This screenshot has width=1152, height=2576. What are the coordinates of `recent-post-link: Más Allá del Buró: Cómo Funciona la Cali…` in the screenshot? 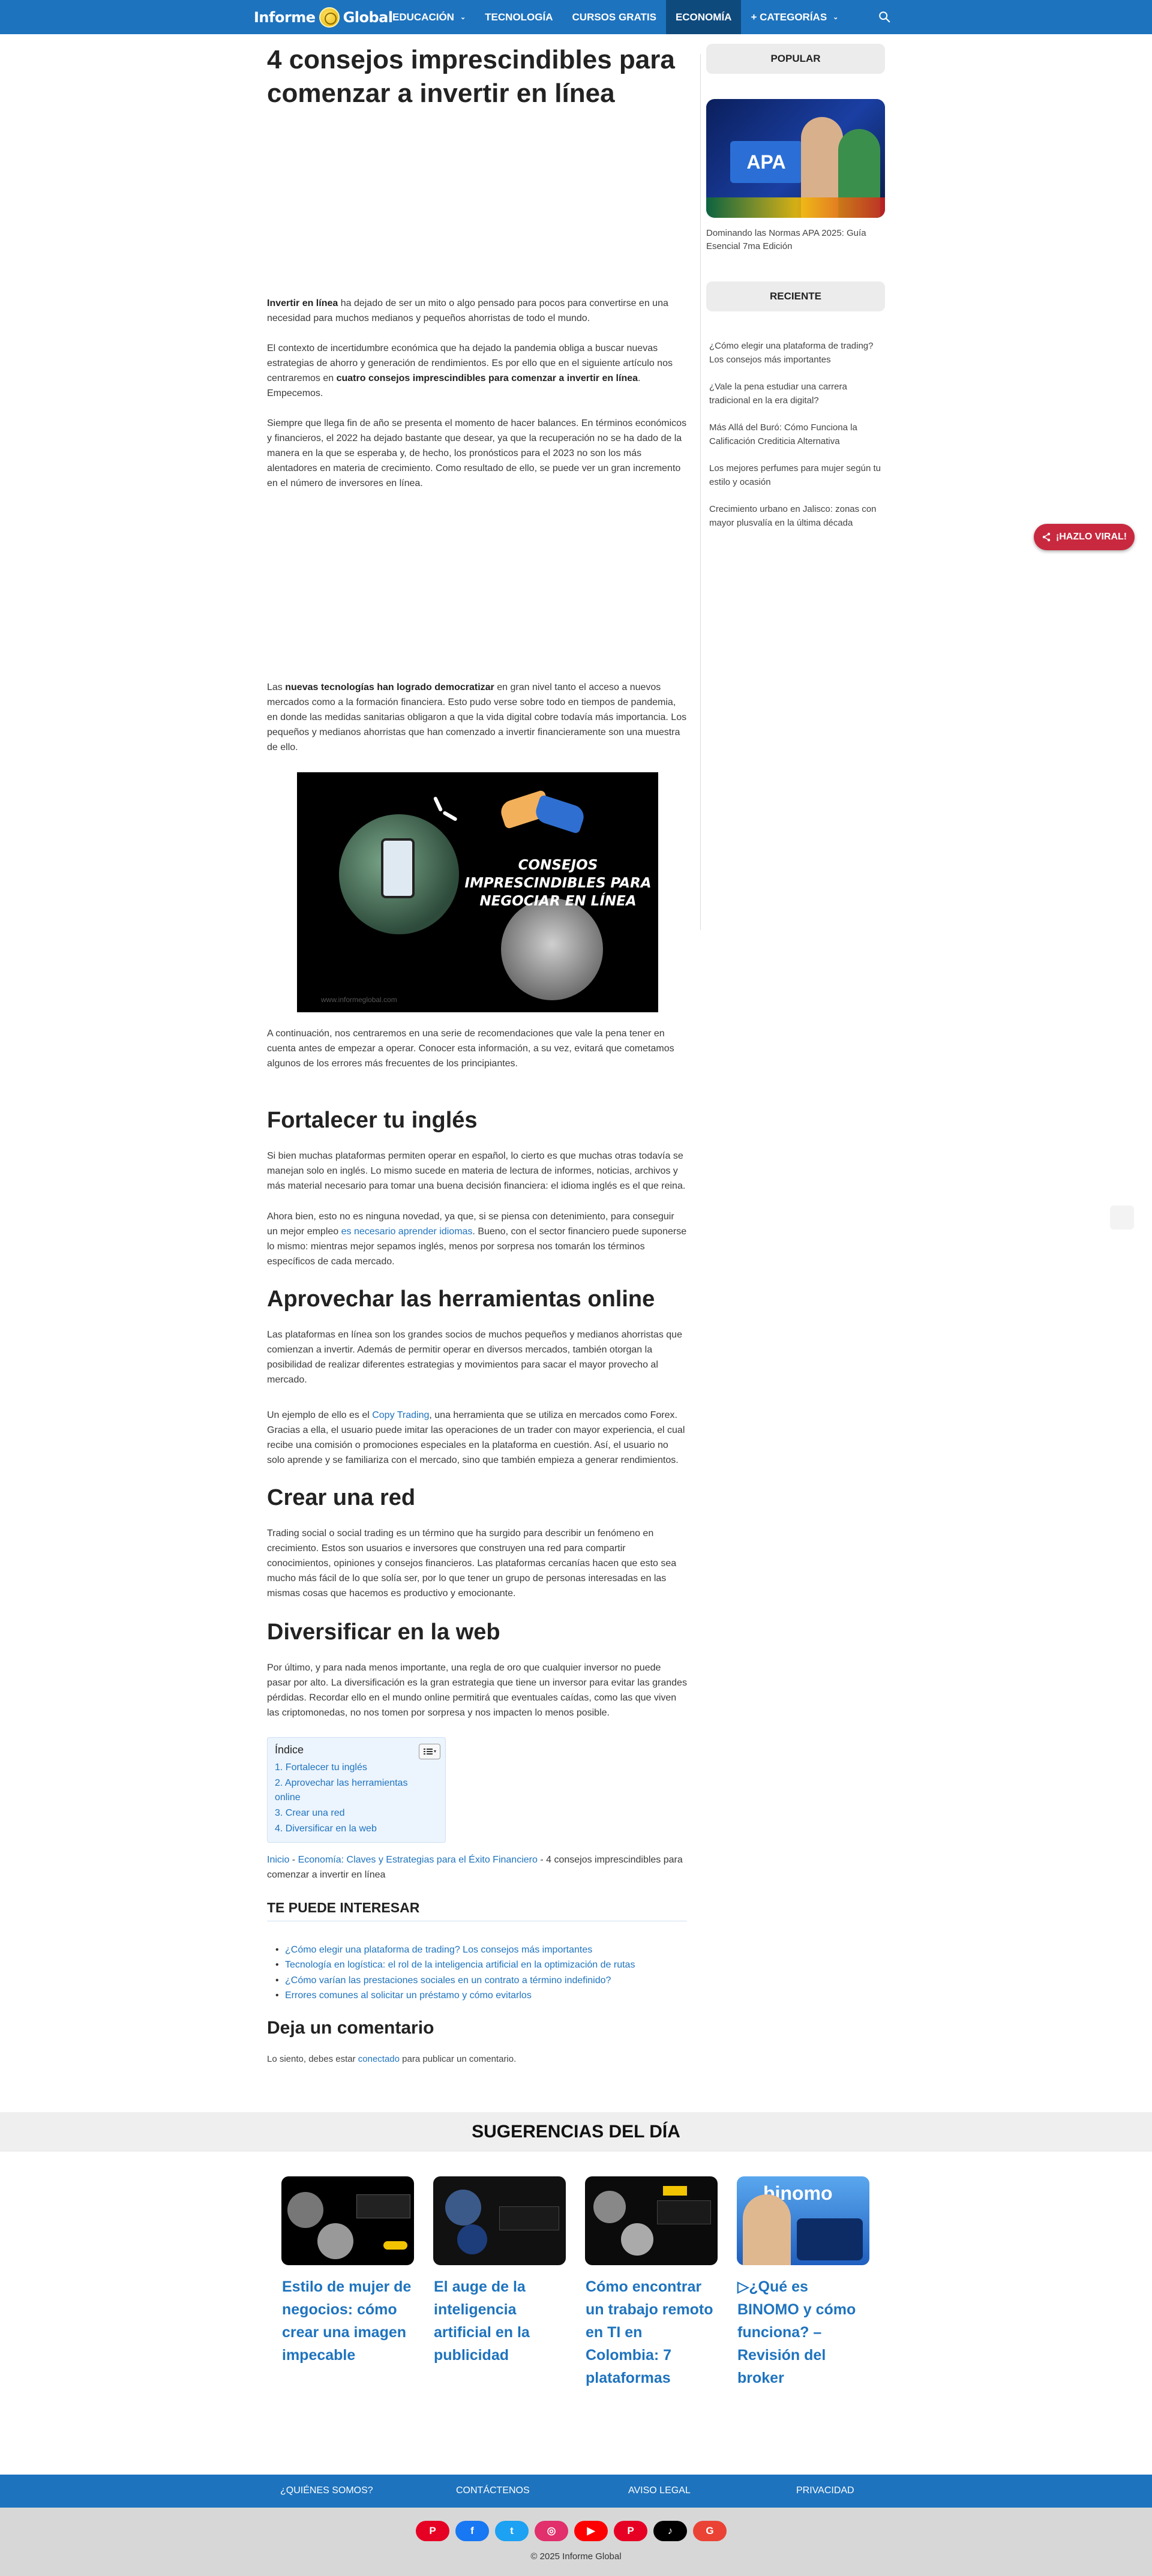 It's located at (799, 434).